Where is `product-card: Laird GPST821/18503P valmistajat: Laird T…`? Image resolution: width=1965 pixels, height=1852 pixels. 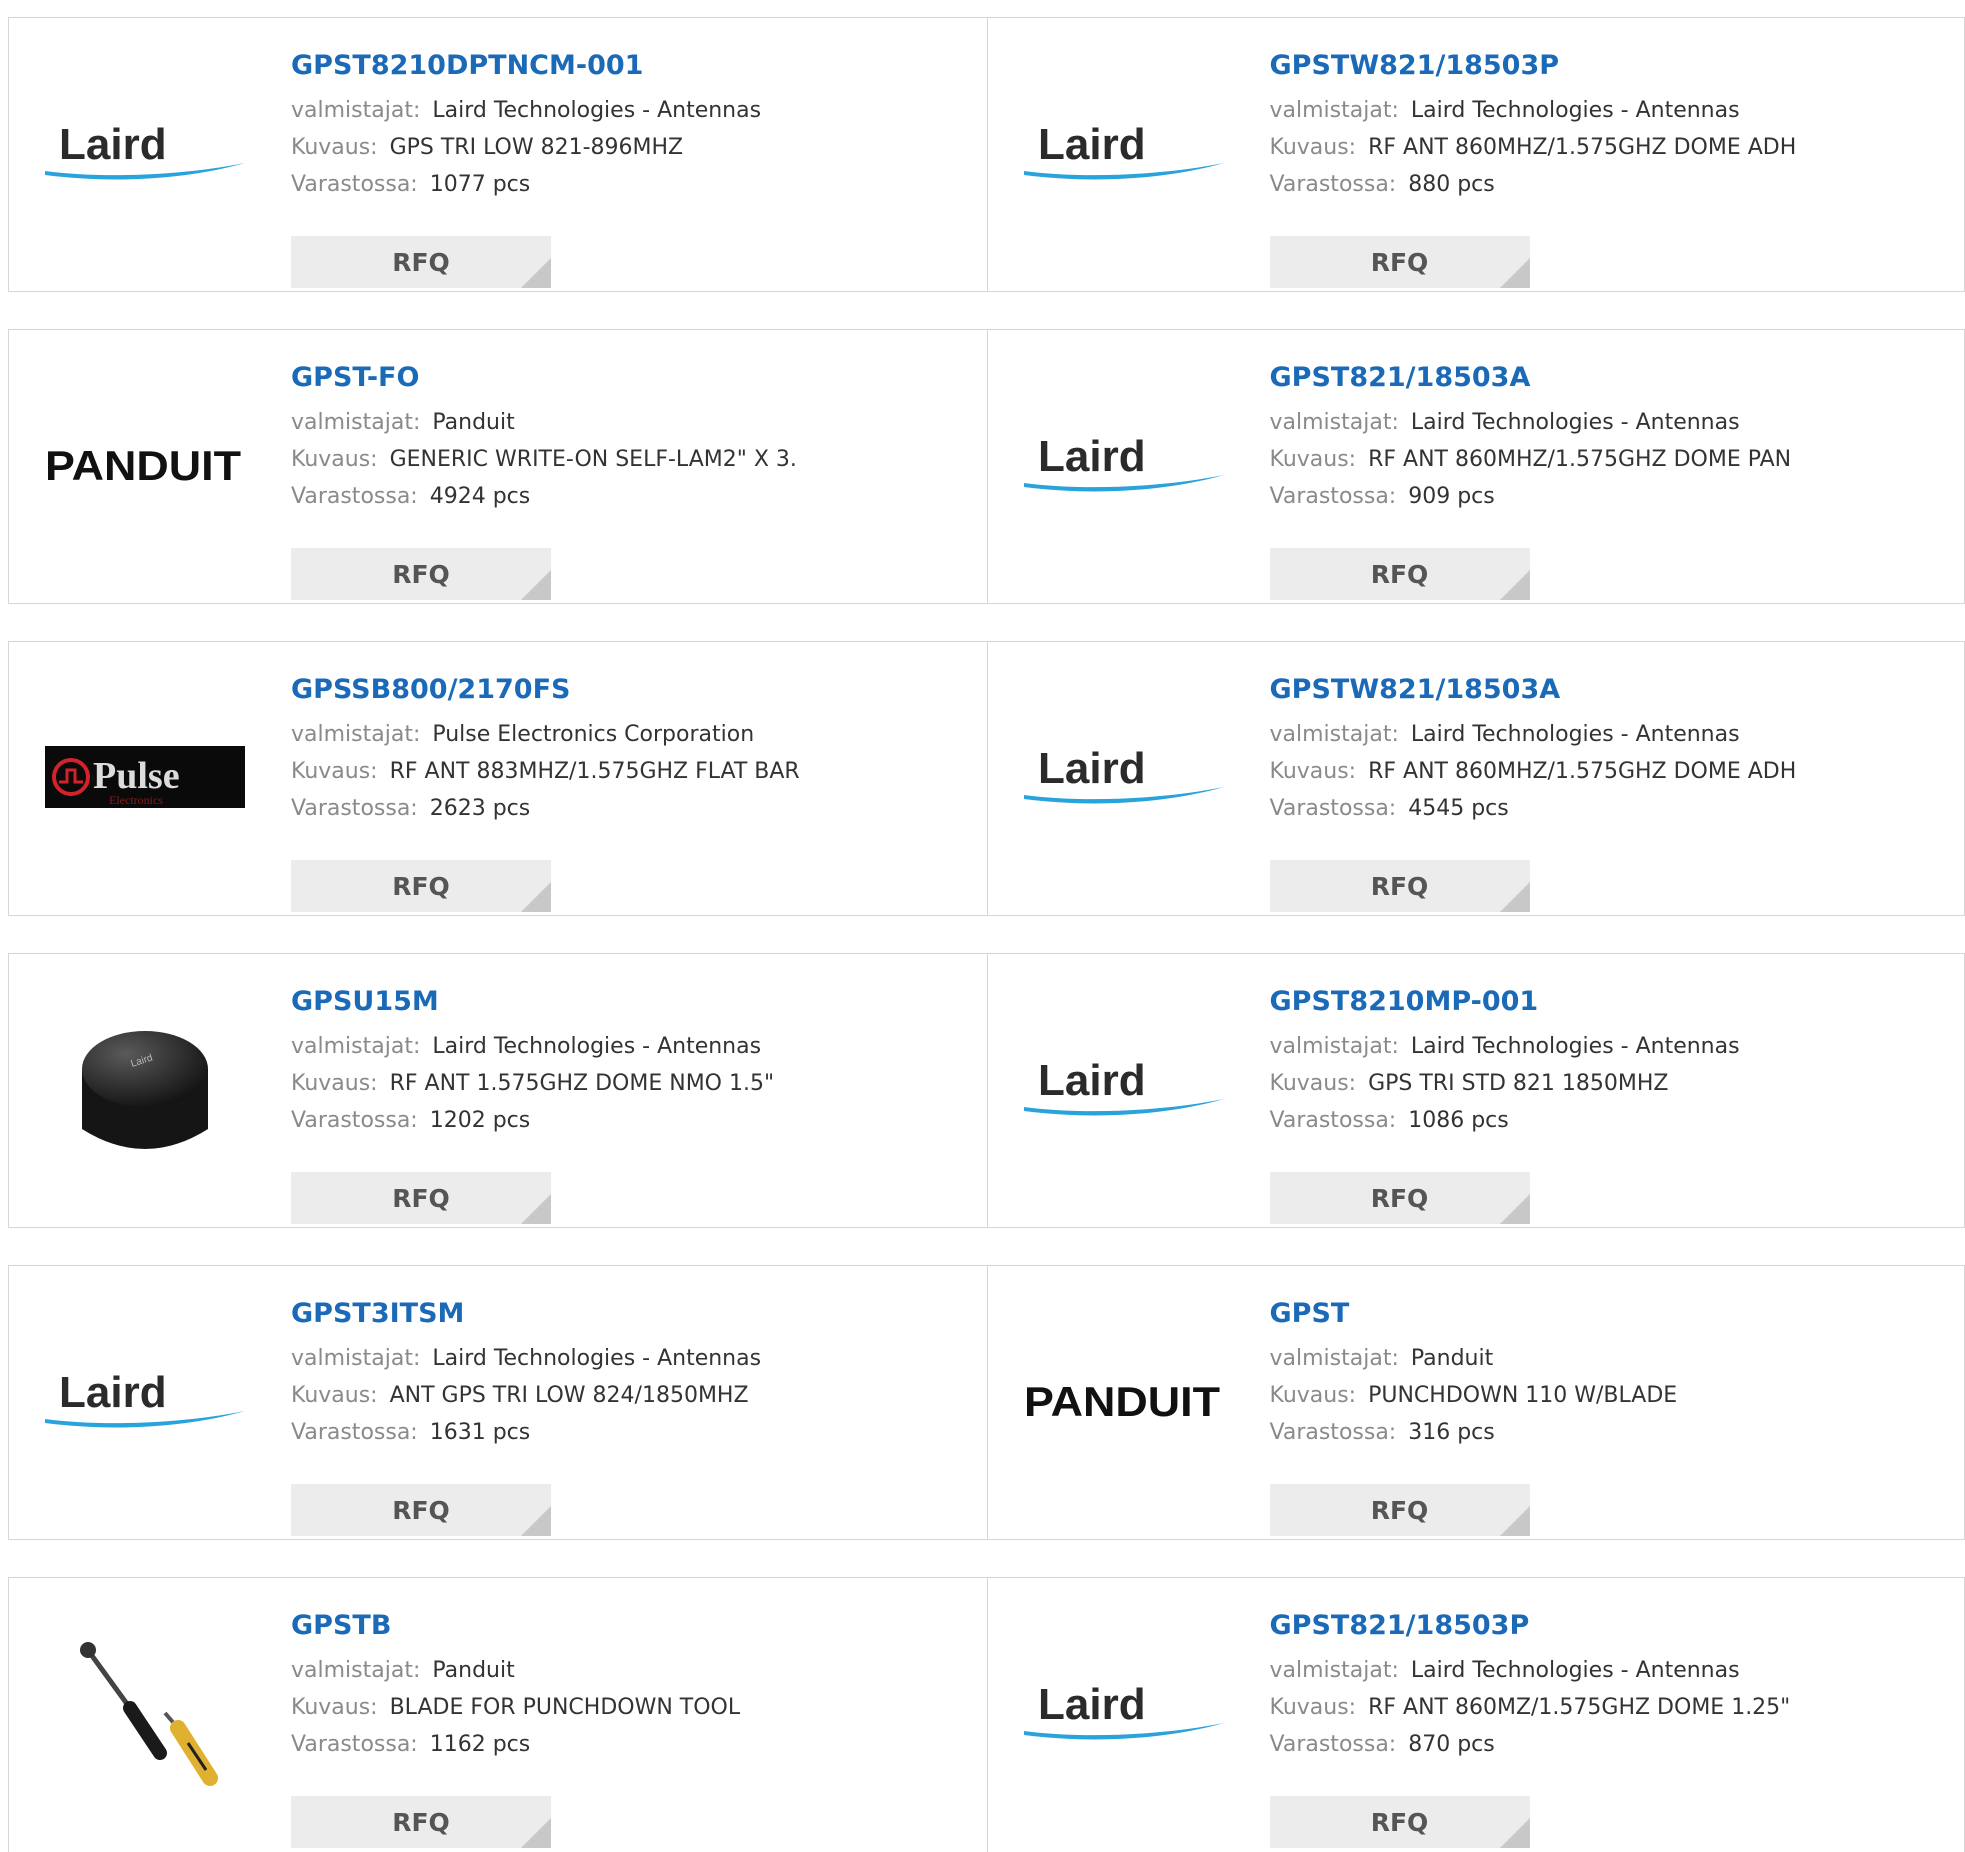 product-card: Laird GPST821/18503P valmistajat: Laird T… is located at coordinates (1475, 1715).